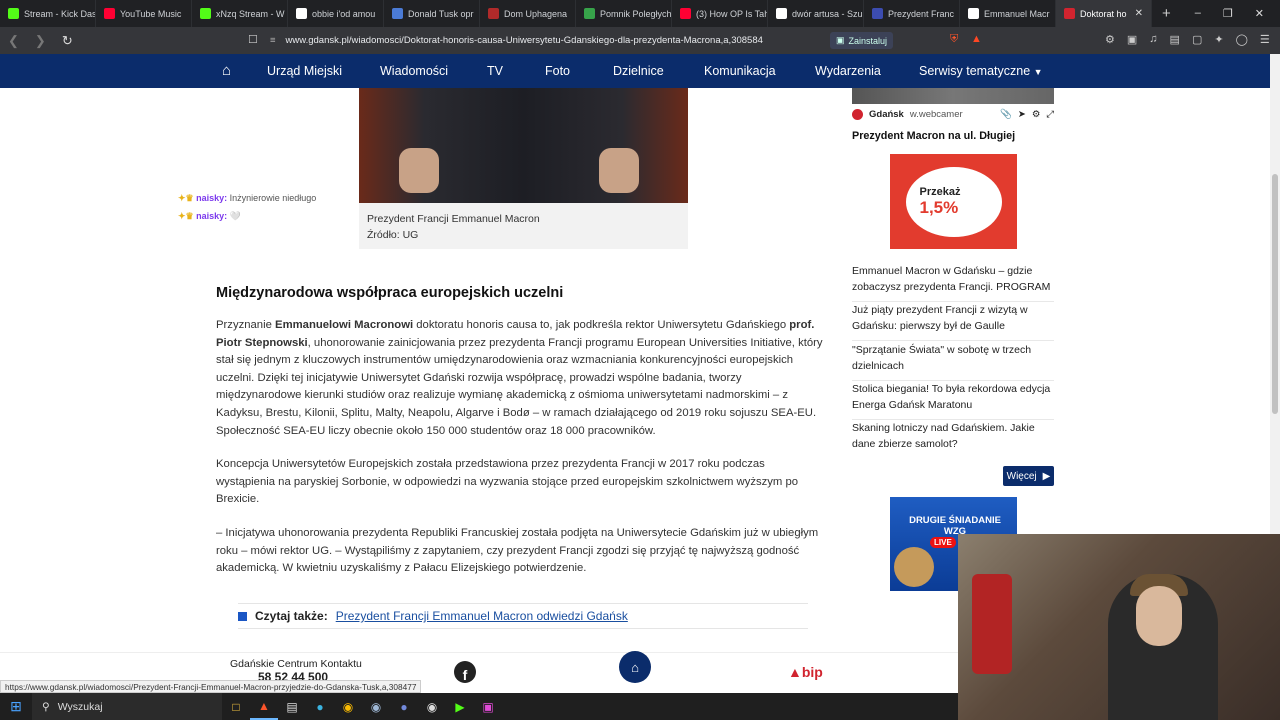 Image resolution: width=1280 pixels, height=720 pixels. Describe the element at coordinates (240, 13) in the screenshot. I see `browser-tab: xNzq Stream - W` at that location.